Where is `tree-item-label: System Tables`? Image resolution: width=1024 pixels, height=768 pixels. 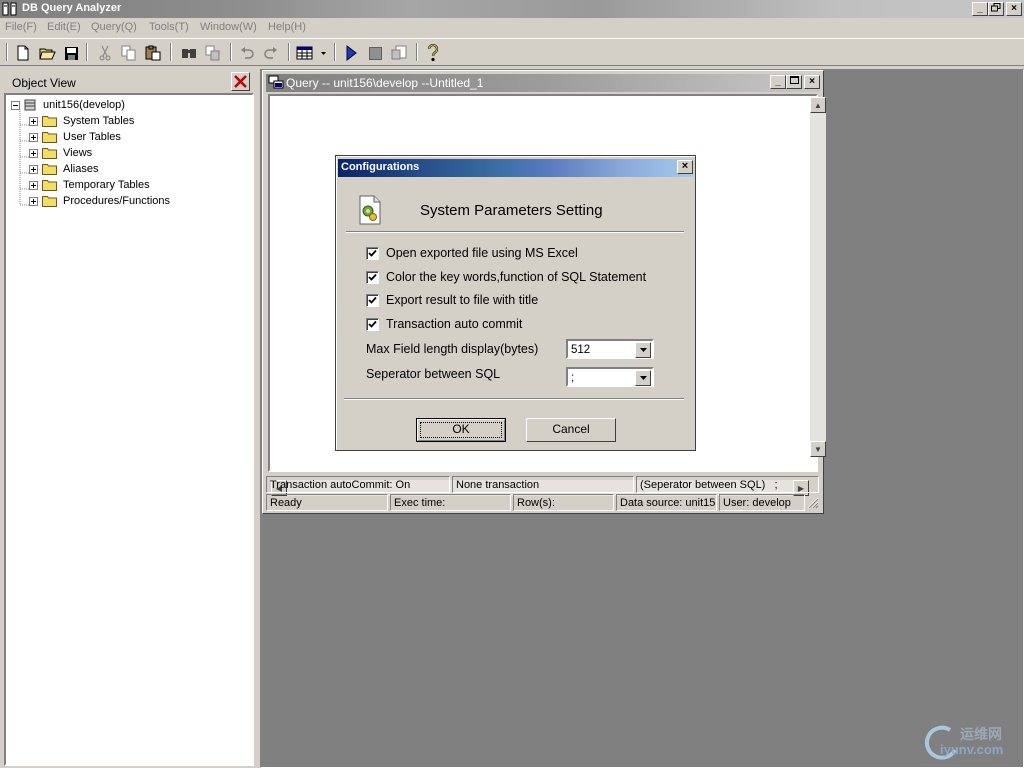
tree-item-label: System Tables is located at coordinates (99, 121).